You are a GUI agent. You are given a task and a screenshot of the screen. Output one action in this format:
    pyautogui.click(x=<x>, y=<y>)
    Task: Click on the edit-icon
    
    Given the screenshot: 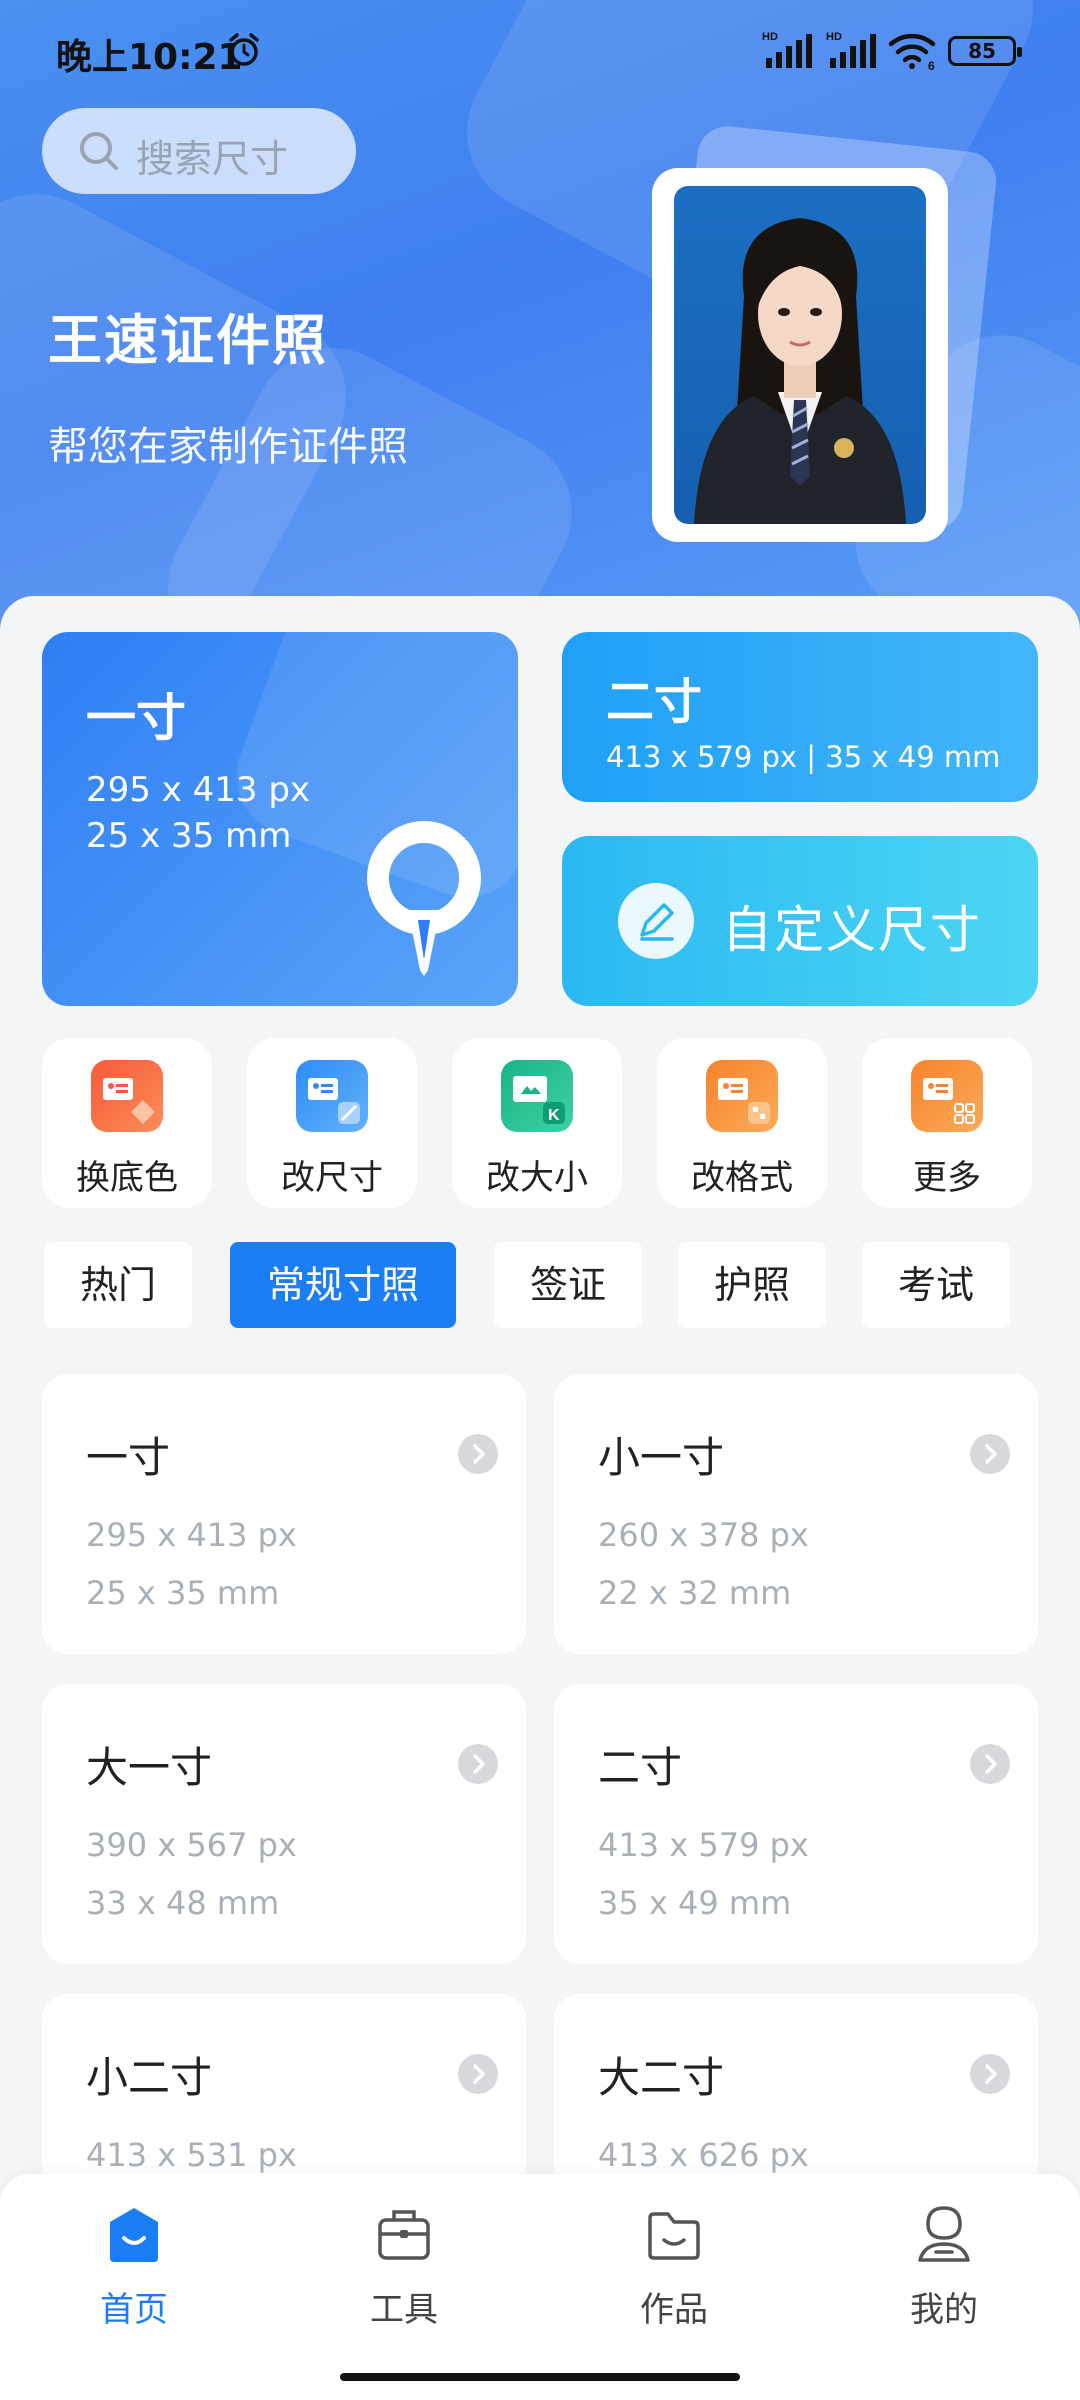 What is the action you would take?
    pyautogui.click(x=656, y=921)
    